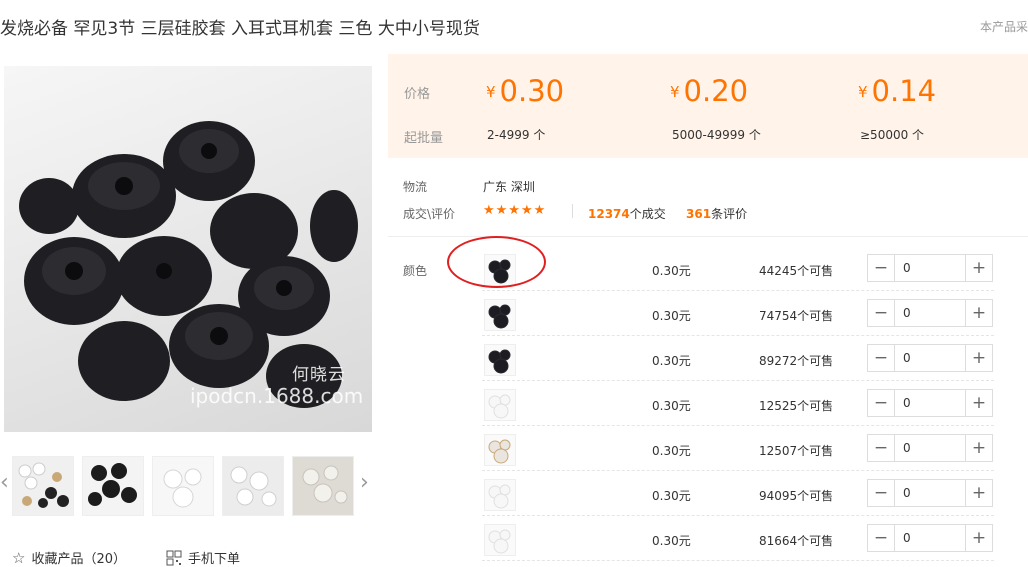  What do you see at coordinates (277, 396) in the screenshot?
I see `watermark-site: ipodcn.1688.com` at bounding box center [277, 396].